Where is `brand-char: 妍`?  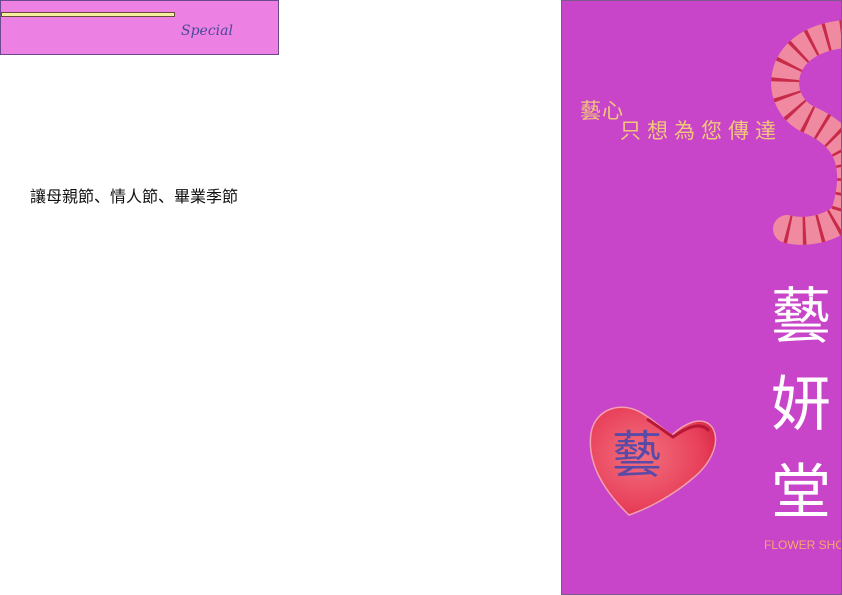
brand-char: 妍 is located at coordinates (801, 405).